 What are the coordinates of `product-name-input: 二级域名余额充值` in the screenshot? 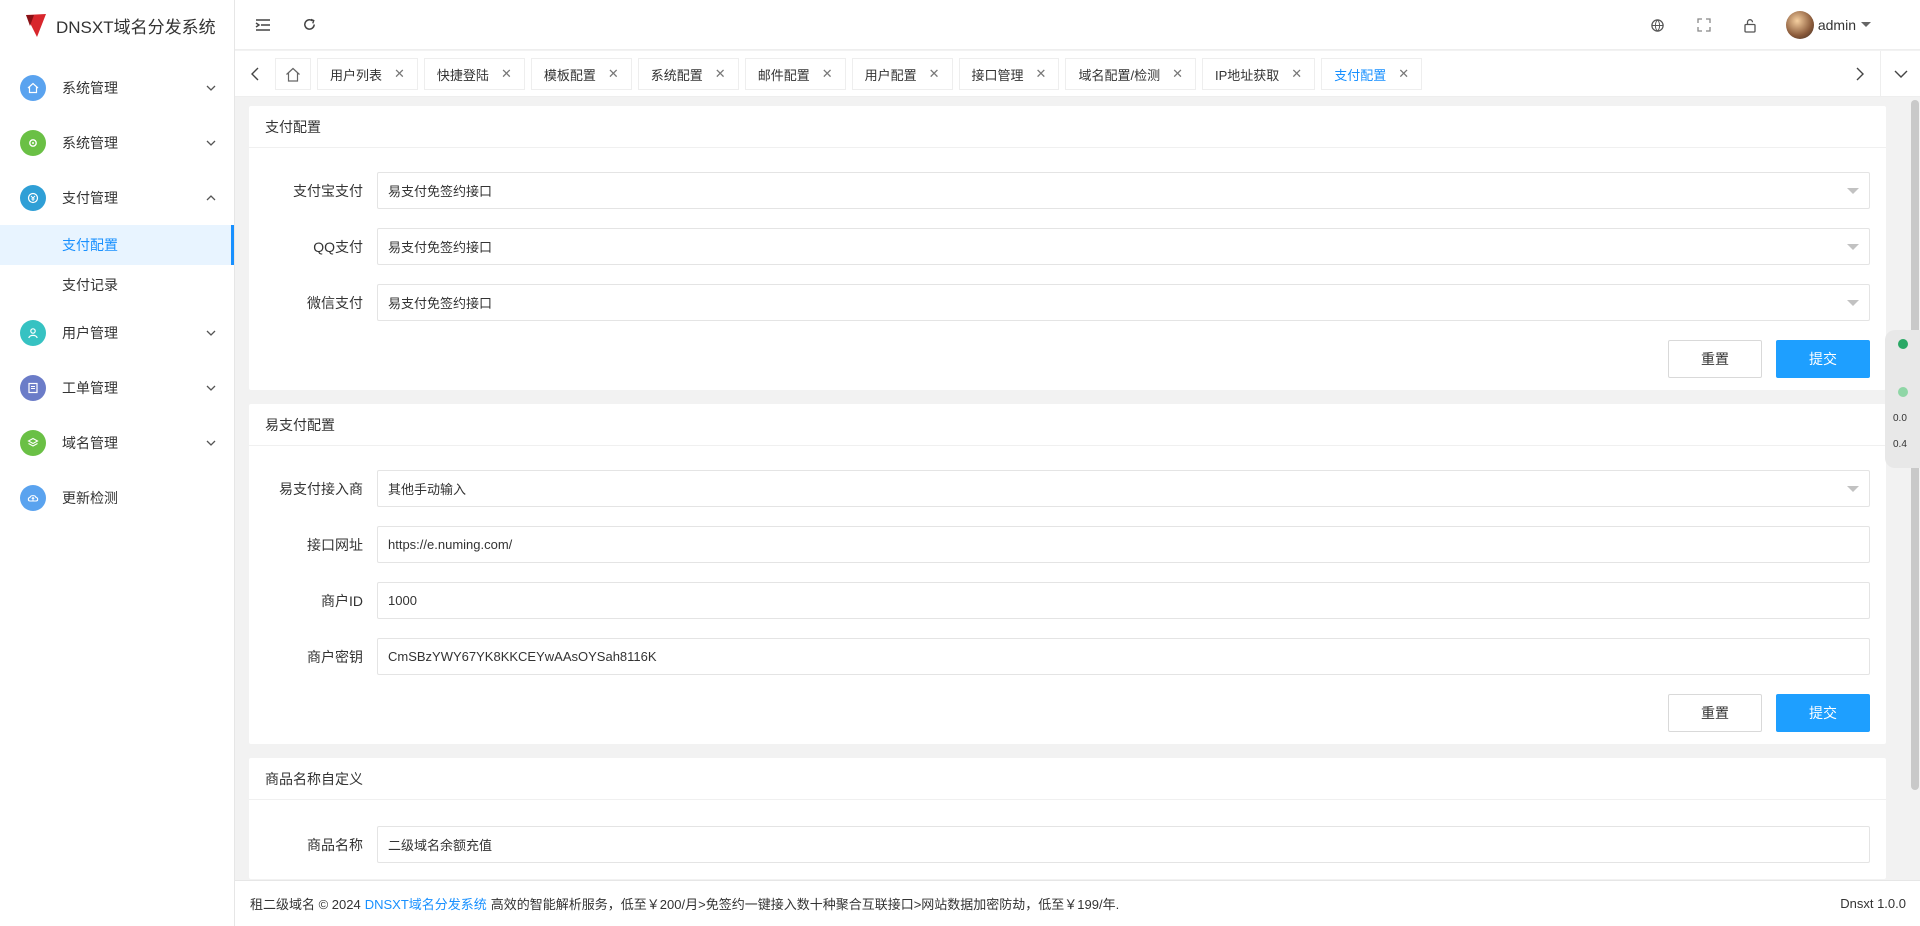 It's located at (1123, 844).